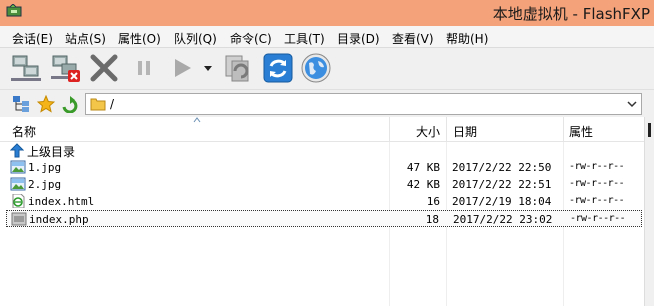 This screenshot has height=306, width=654. Describe the element at coordinates (433, 201) in the screenshot. I see `file-size: 16` at that location.